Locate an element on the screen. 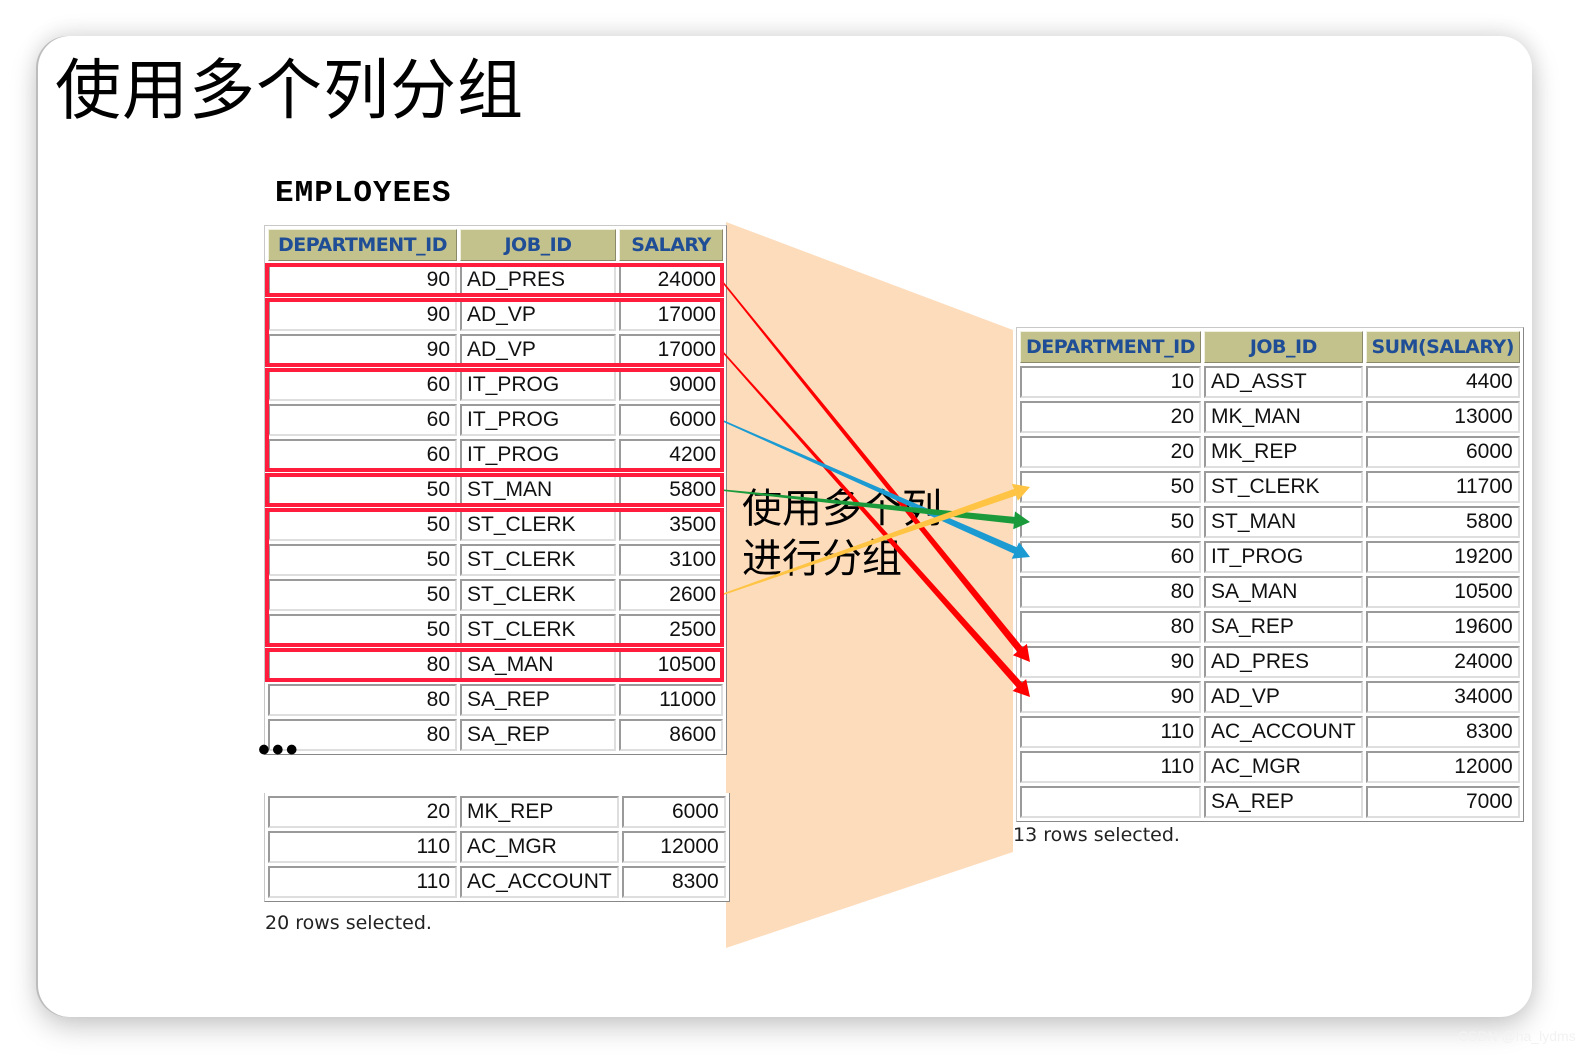 The height and width of the screenshot is (1062, 1582). header-row: DEPARTMENT_ID JOB_ID SUM(SALARY) is located at coordinates (1270, 347).